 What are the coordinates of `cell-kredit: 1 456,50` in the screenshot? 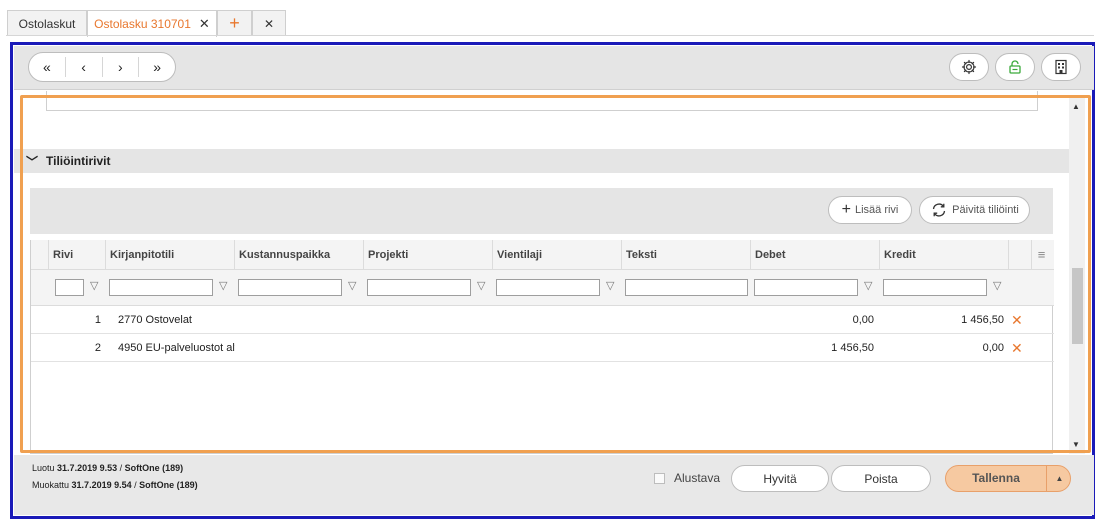 It's located at (982, 320).